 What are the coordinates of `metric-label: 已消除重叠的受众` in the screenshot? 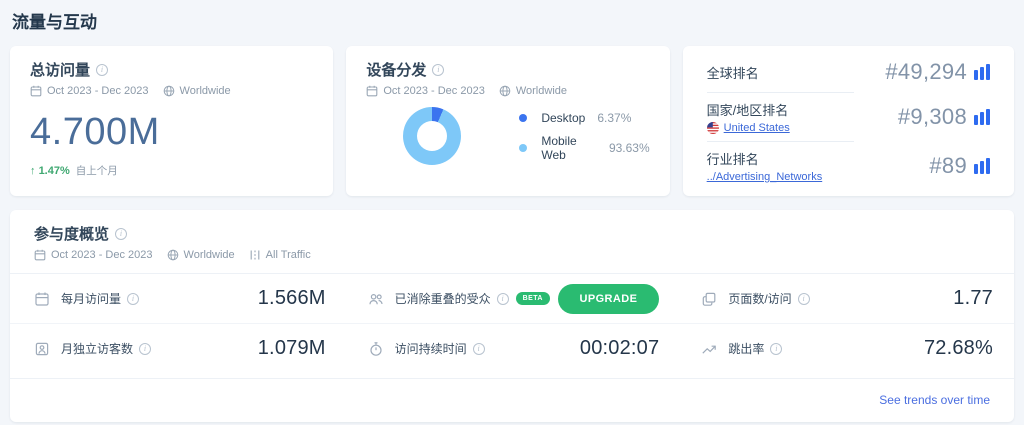 It's located at (442, 299).